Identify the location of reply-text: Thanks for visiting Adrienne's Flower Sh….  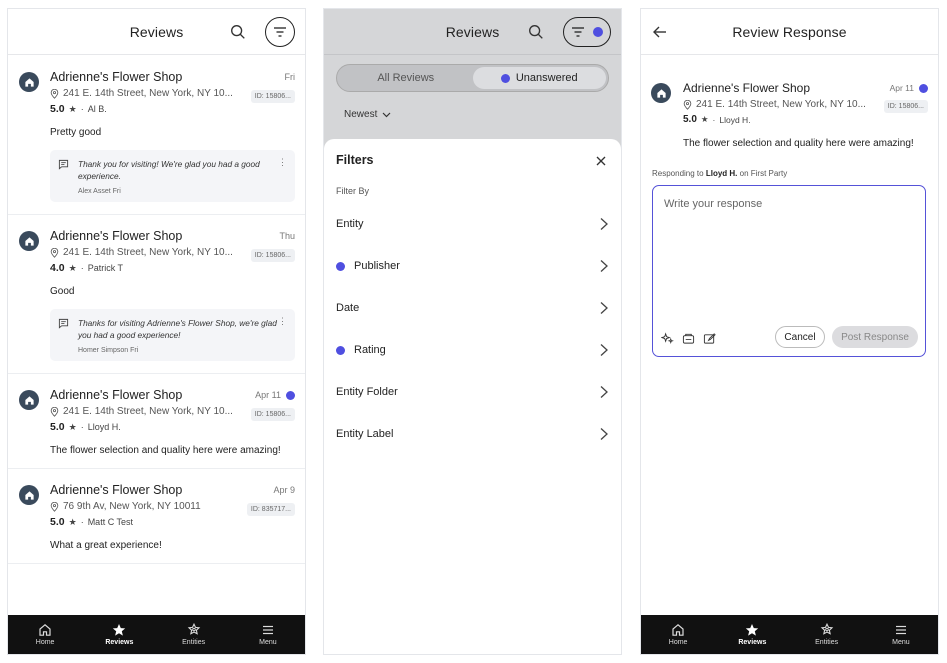
(177, 329).